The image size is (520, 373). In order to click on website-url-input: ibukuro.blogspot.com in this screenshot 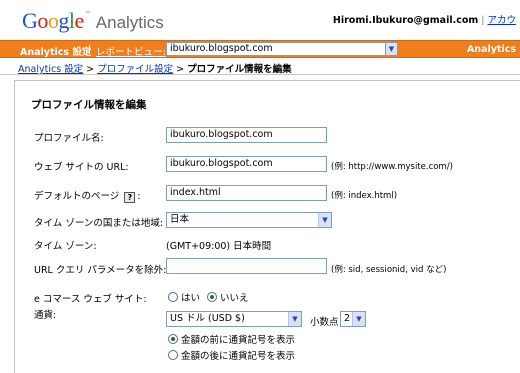, I will do `click(246, 164)`.